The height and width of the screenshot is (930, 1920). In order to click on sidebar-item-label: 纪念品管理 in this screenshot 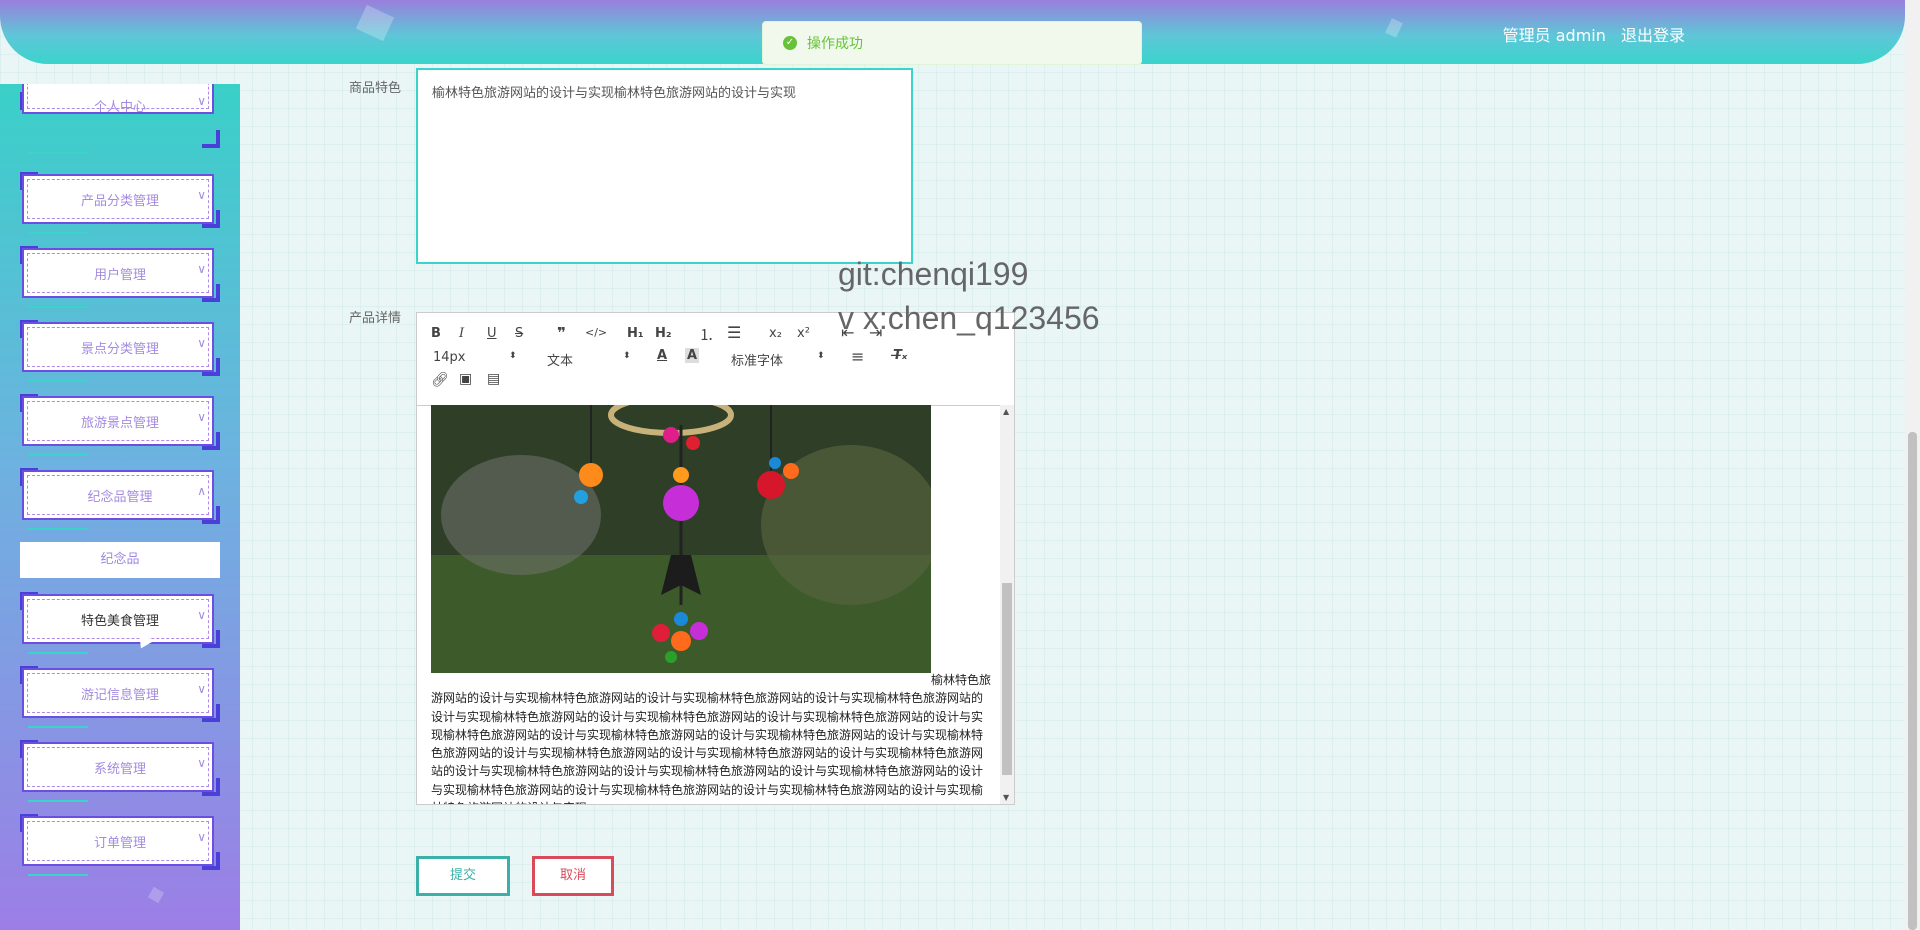, I will do `click(120, 497)`.